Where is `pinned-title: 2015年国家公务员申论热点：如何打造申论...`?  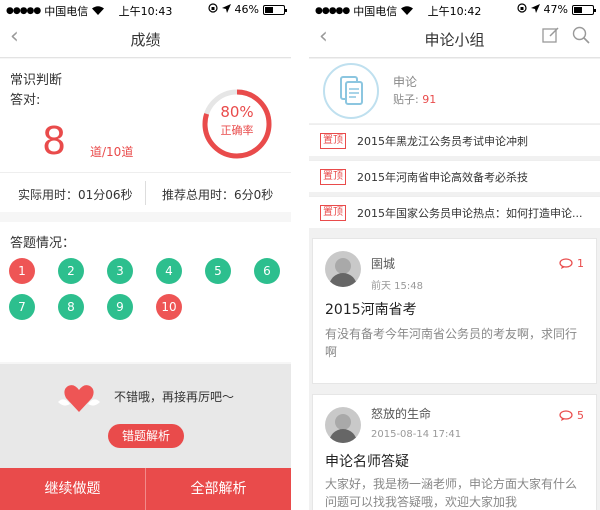
pinned-title: 2015年国家公务员申论热点：如何打造申论... is located at coordinates (470, 213).